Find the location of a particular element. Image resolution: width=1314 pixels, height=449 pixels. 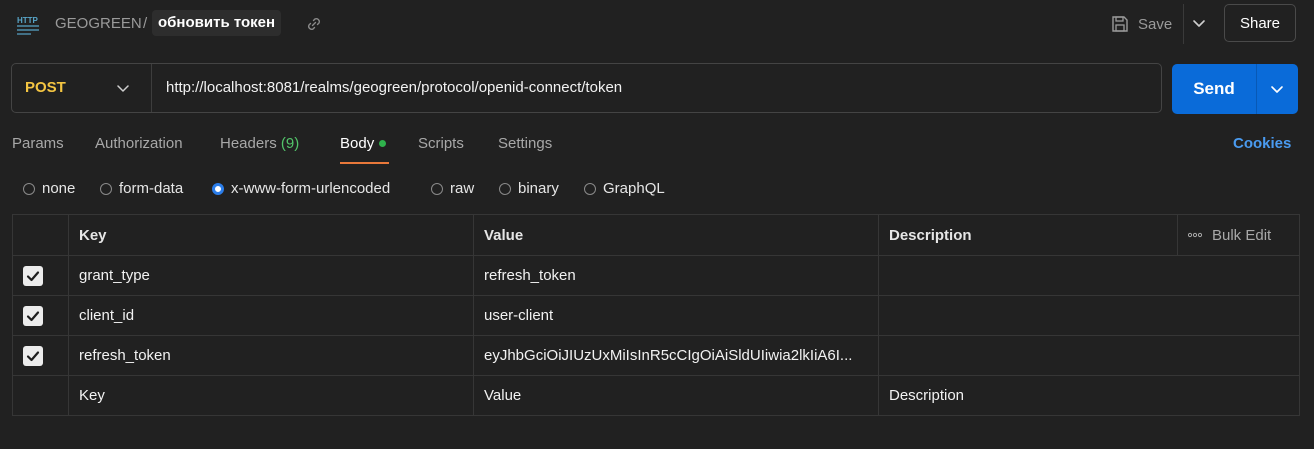

bulk-edit-label: Bulk Edit is located at coordinates (1242, 235).